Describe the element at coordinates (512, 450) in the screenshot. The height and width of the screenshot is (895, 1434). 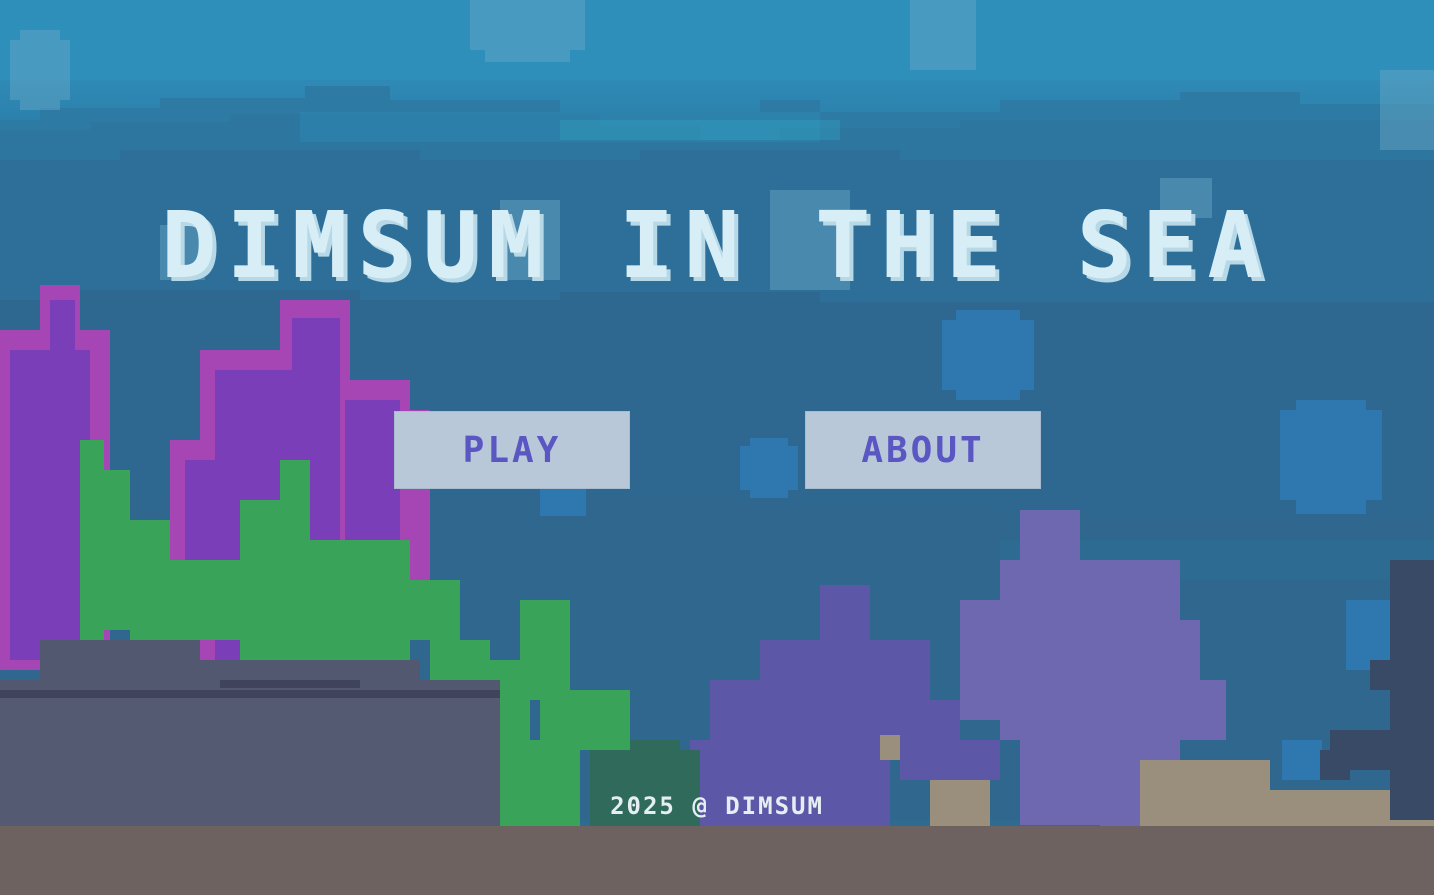
I see `play-button: PLAY` at that location.